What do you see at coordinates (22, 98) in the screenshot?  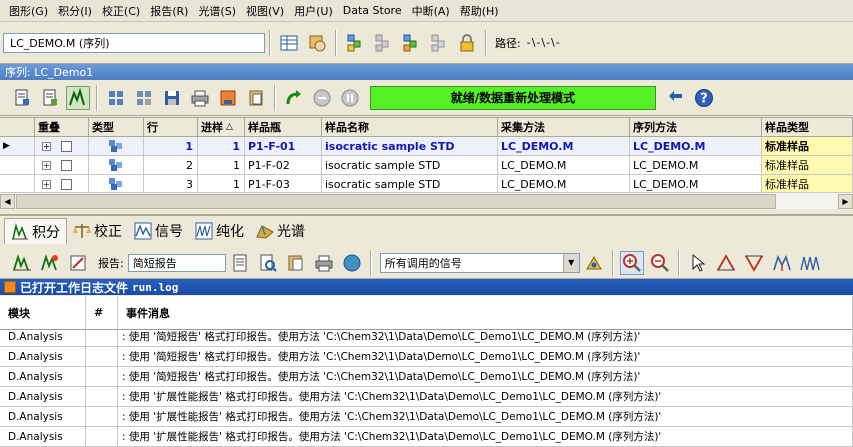 I see `document-view-icon` at bounding box center [22, 98].